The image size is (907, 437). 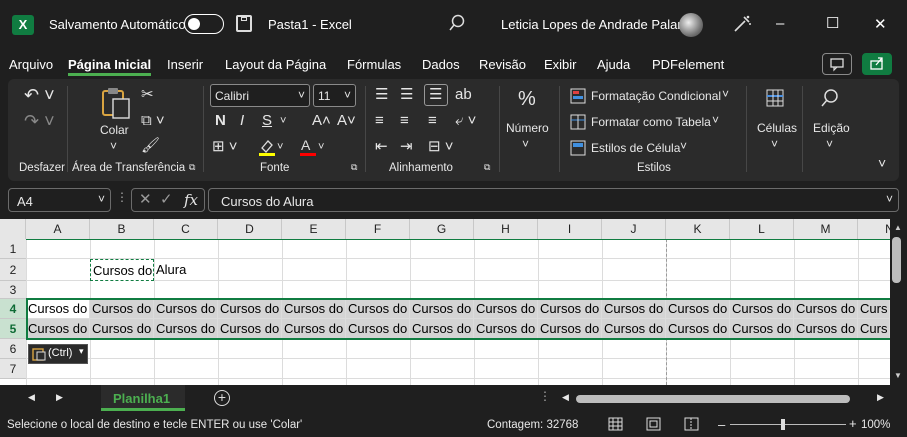 What do you see at coordinates (220, 121) in the screenshot?
I see `bold-button: N` at bounding box center [220, 121].